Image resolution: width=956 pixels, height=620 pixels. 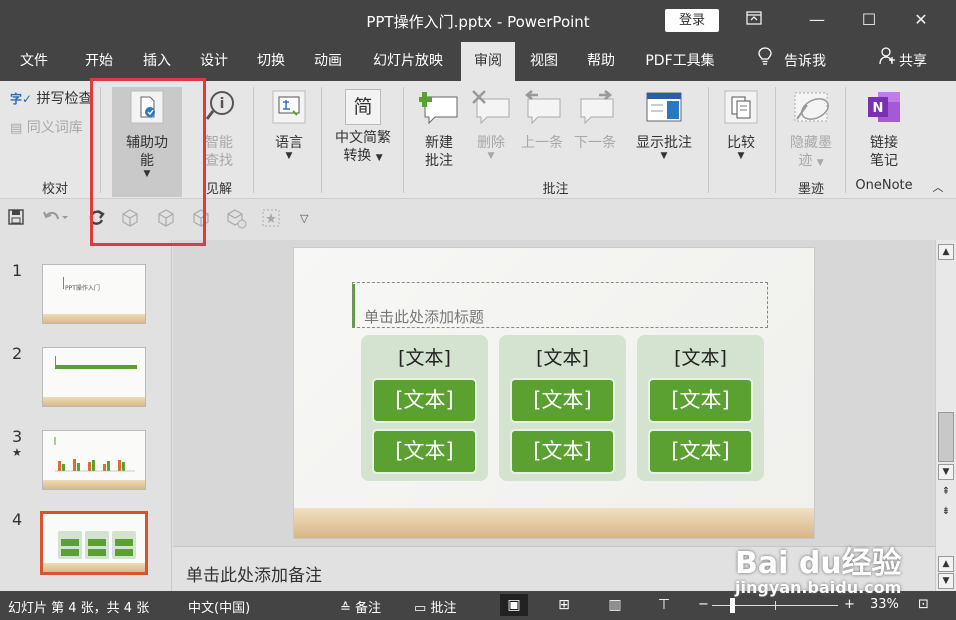 I want to click on comments-toggle-button: ▭ 批注, so click(x=435, y=606).